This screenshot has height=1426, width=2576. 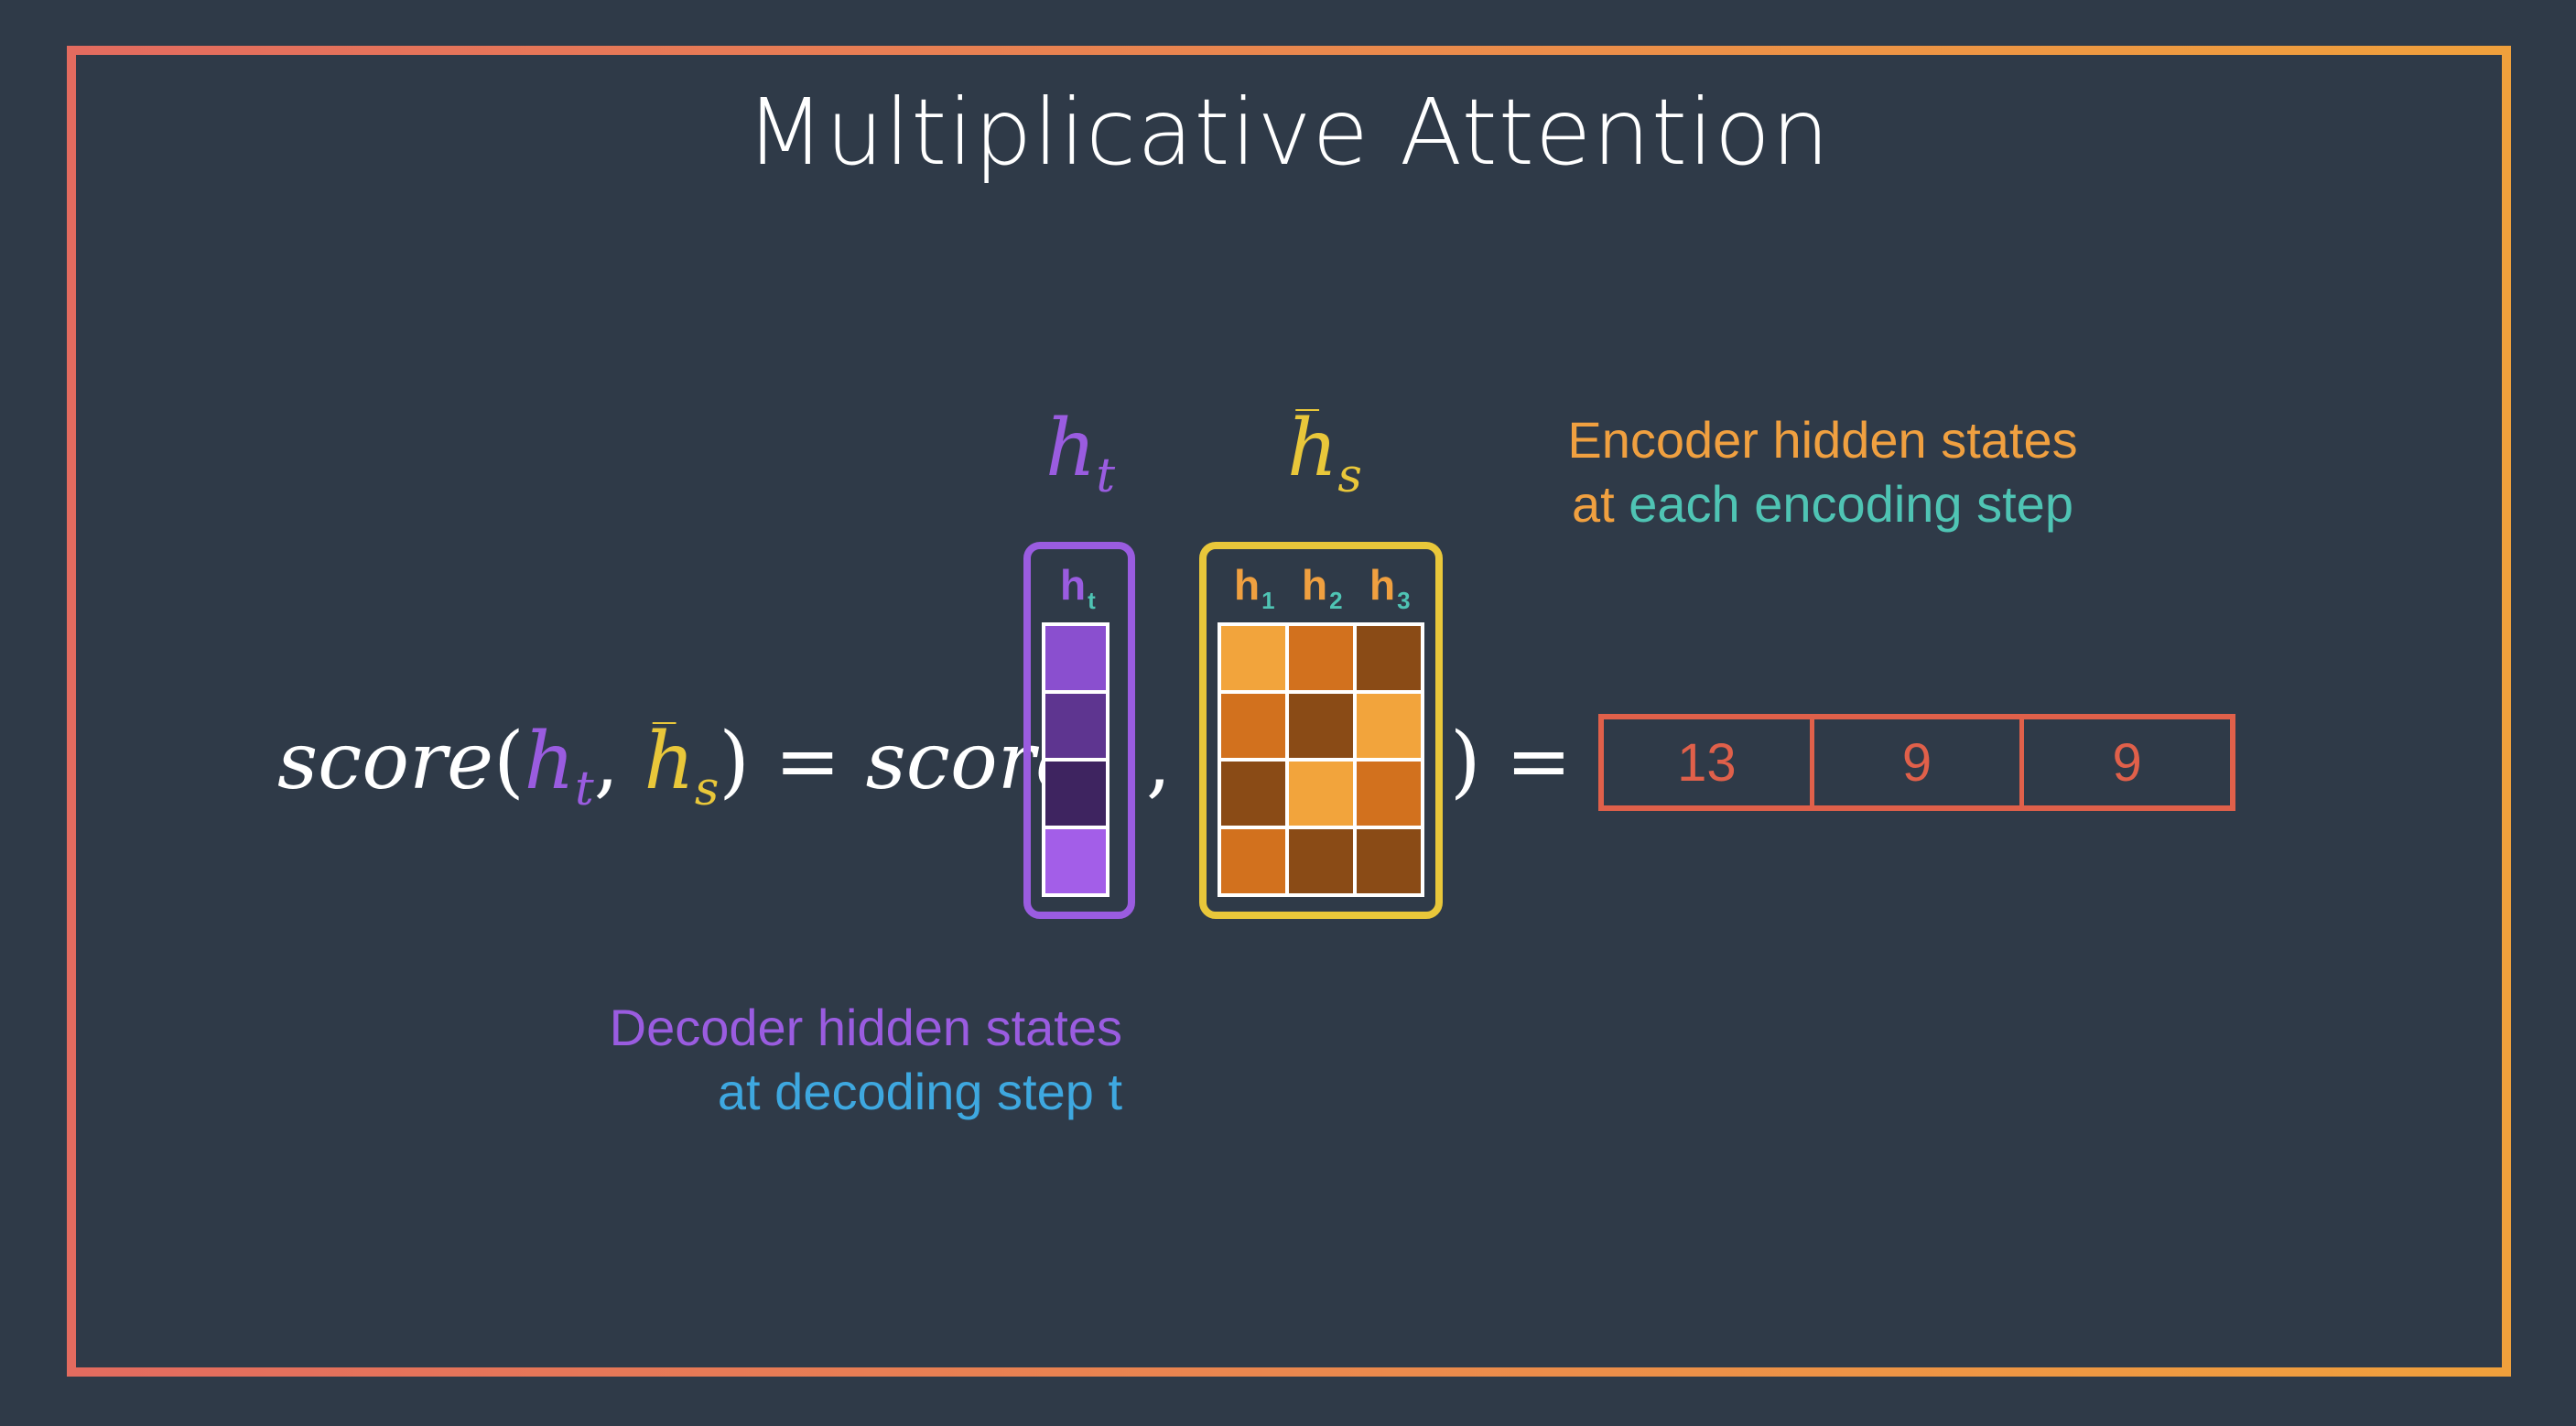 What do you see at coordinates (1106, 476) in the screenshot?
I see `ht-symbol-sub: t` at bounding box center [1106, 476].